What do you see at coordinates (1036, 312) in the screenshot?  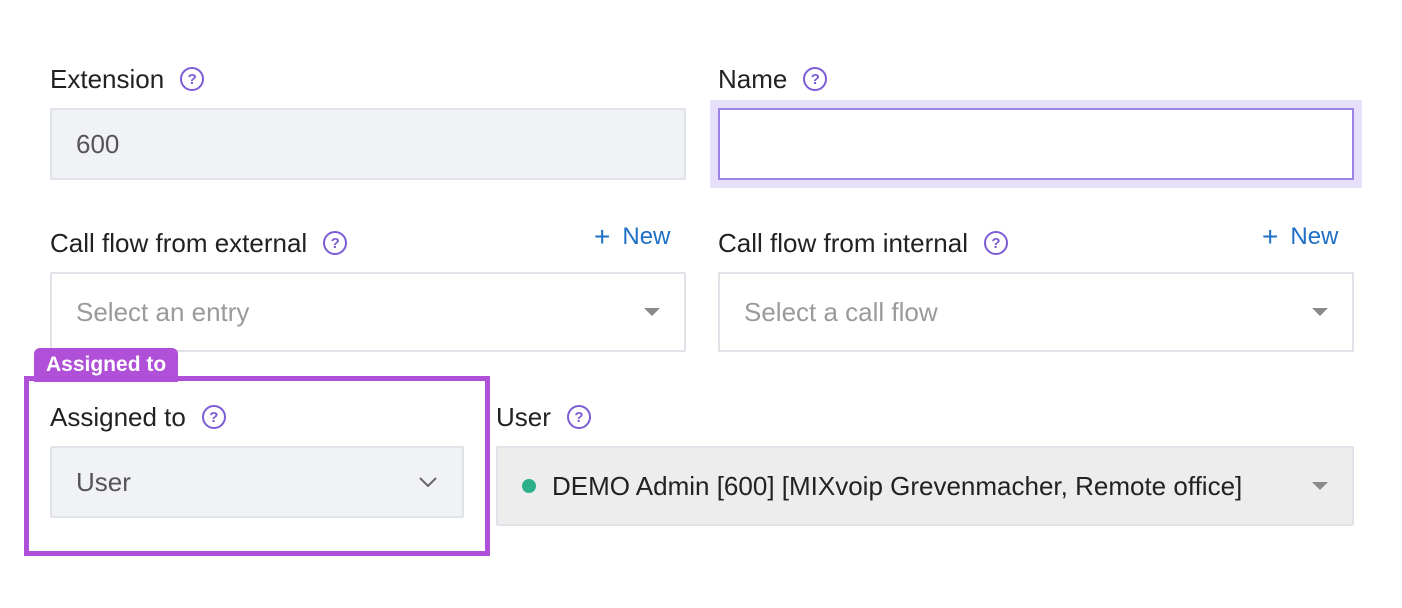 I see `call-flow-internal-select: Select a call flow` at bounding box center [1036, 312].